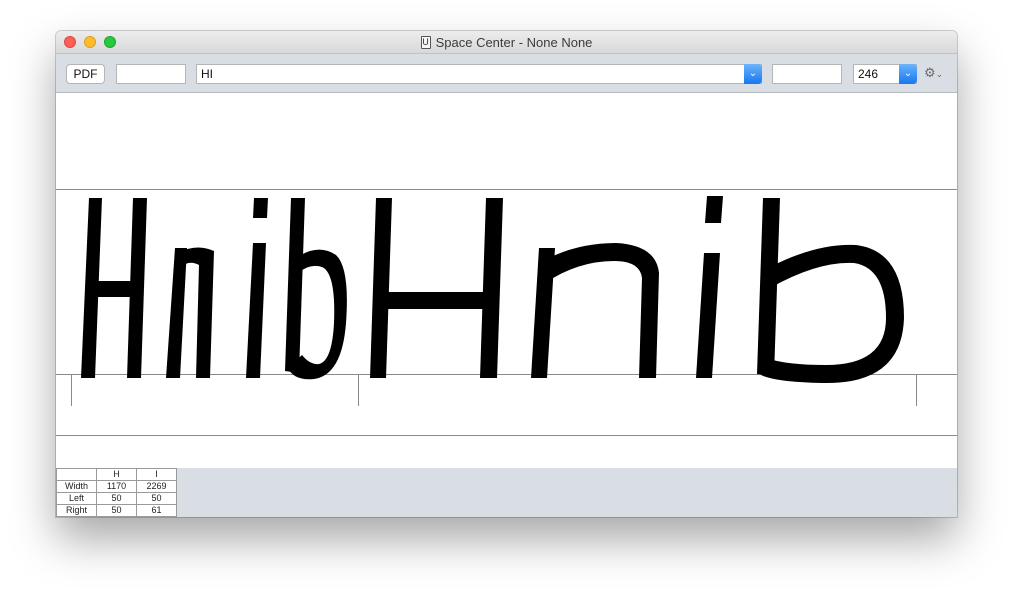  Describe the element at coordinates (114, 288) in the screenshot. I see `glyph-h-narrow` at that location.